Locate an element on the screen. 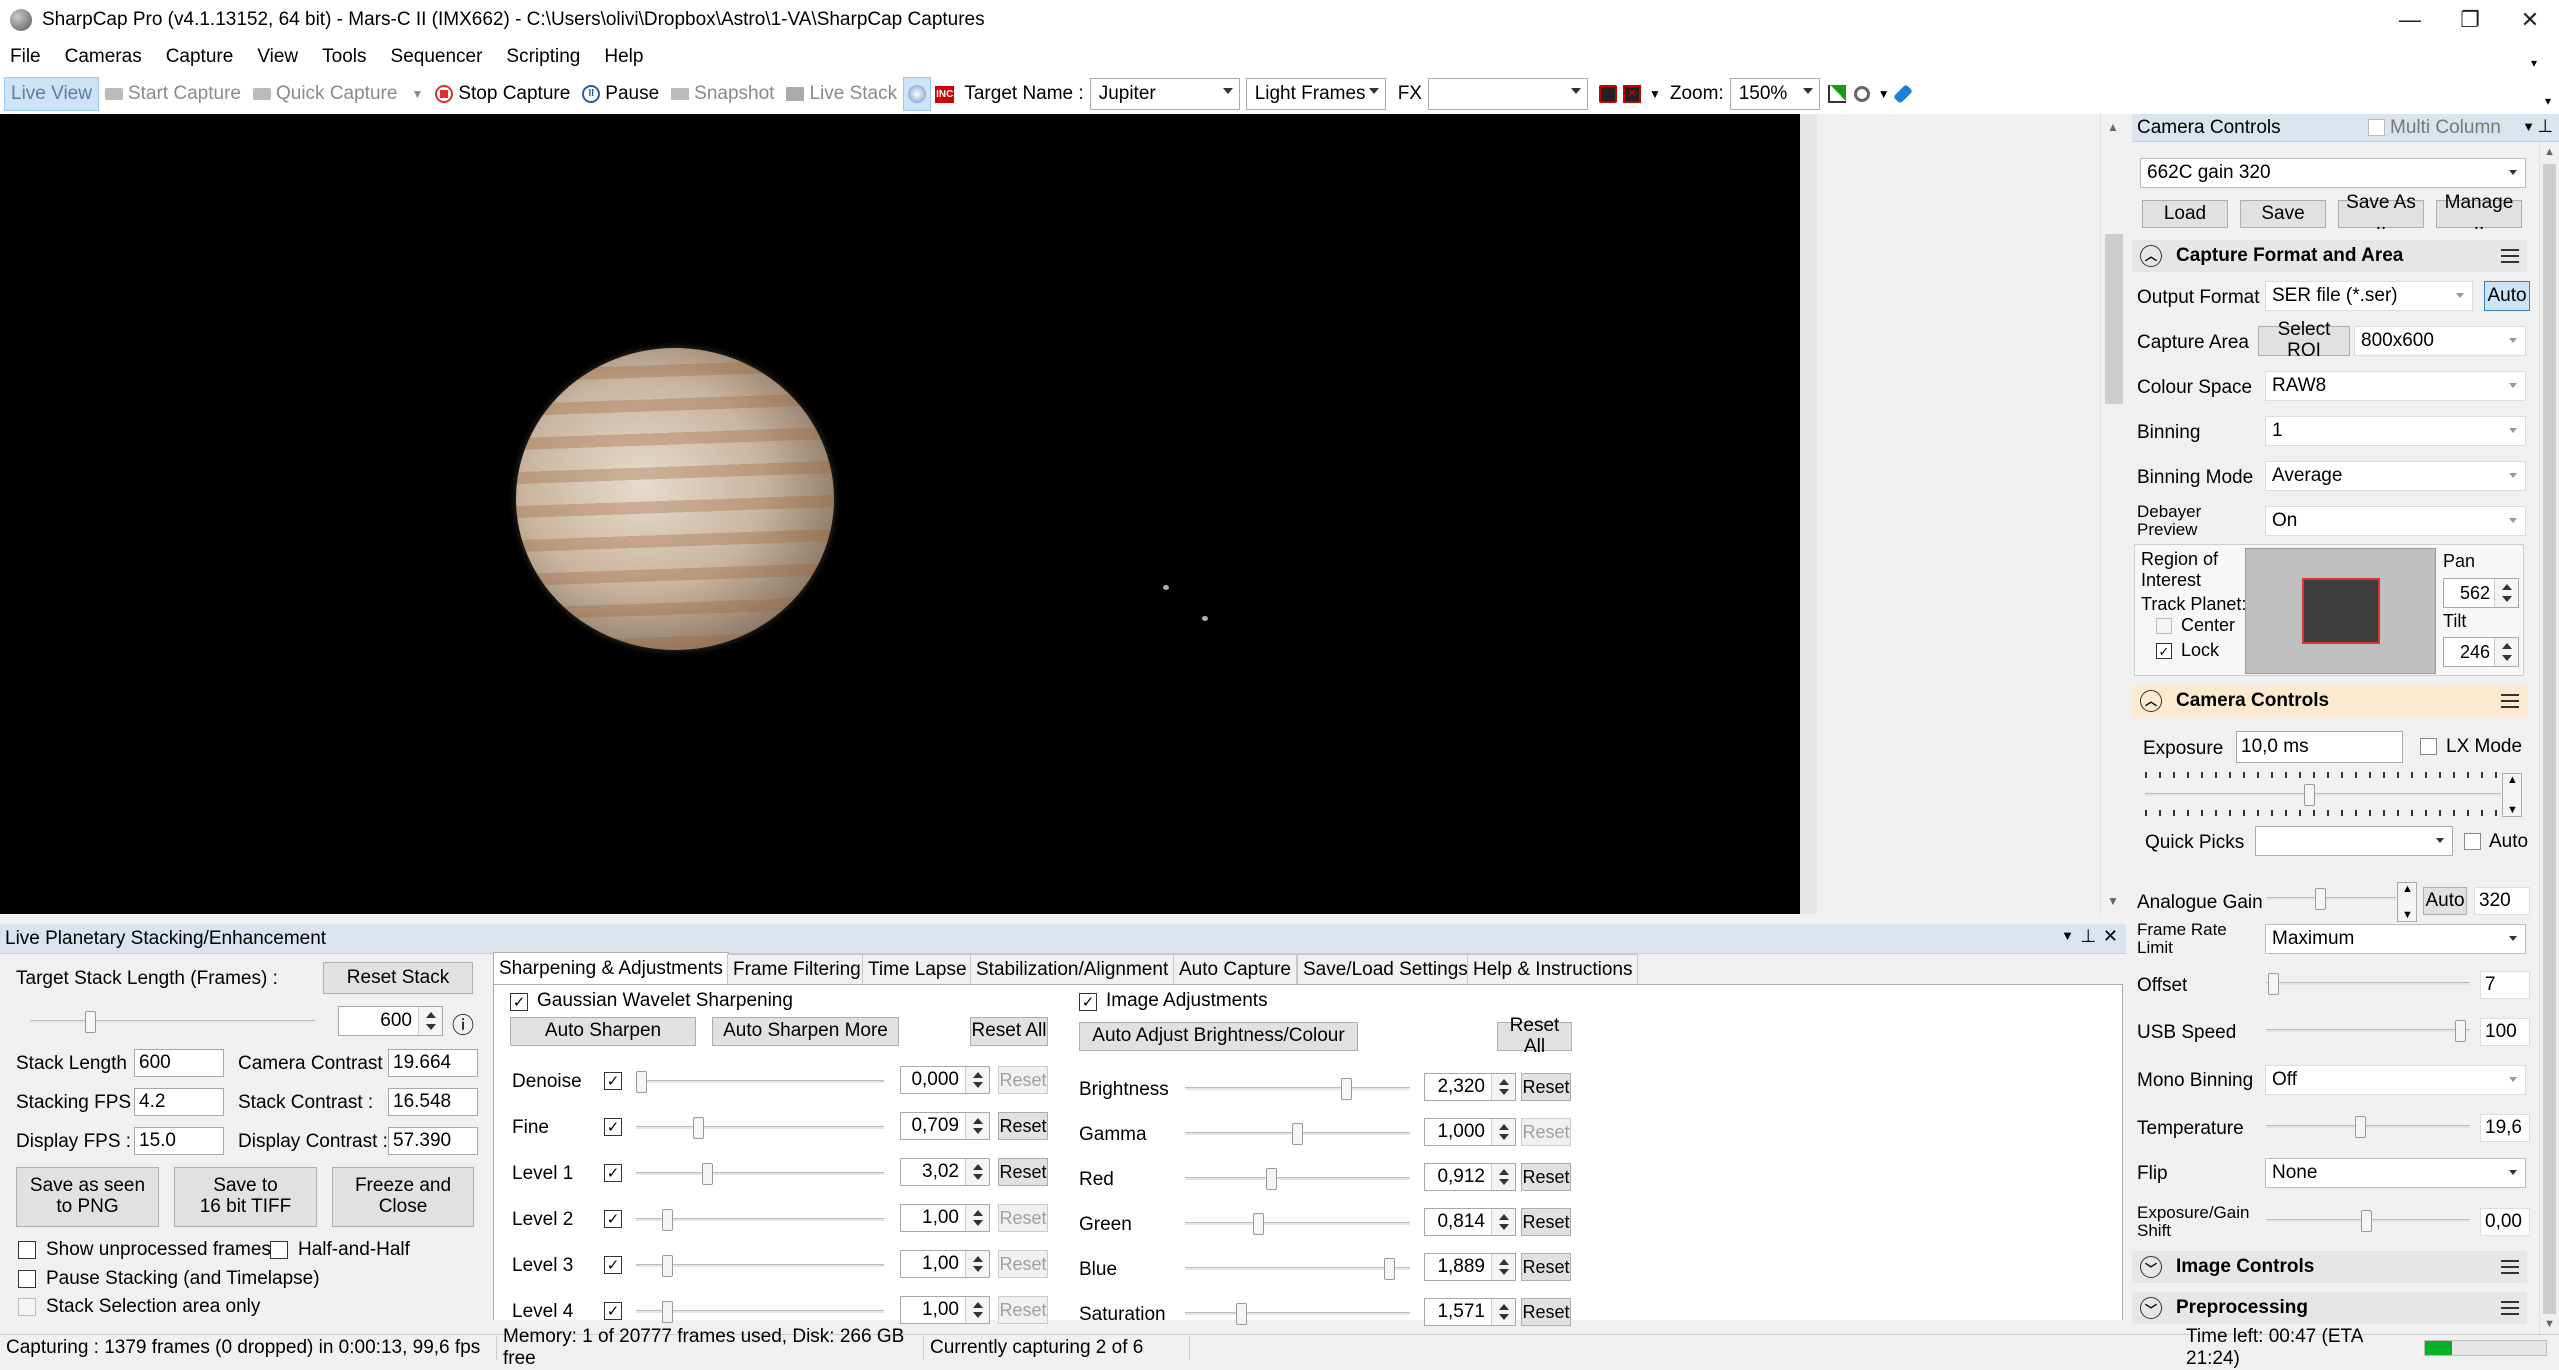  expand-icon: ﹀ is located at coordinates (2151, 1267).